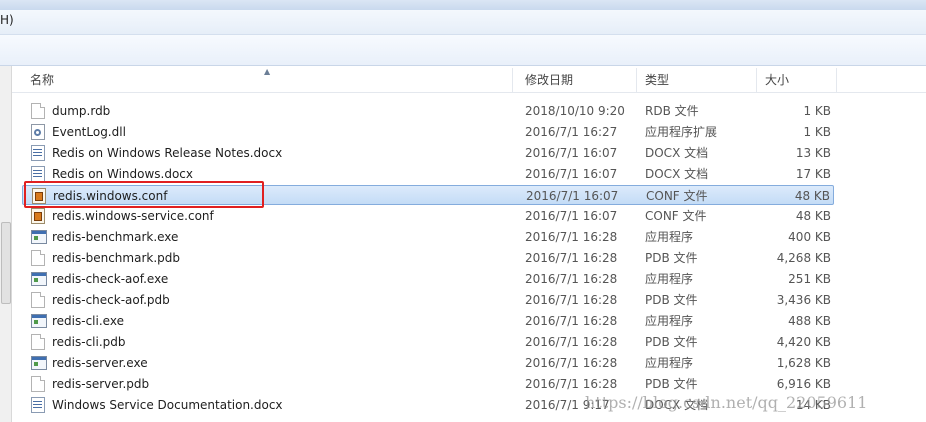 This screenshot has width=926, height=422. Describe the element at coordinates (577, 80) in the screenshot. I see `column-header-date: 修改日期` at that location.